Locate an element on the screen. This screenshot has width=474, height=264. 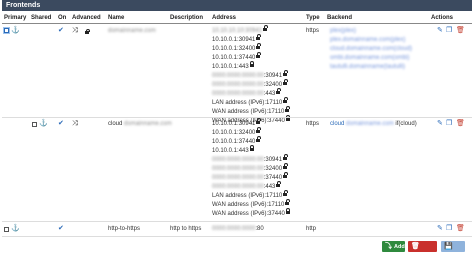
column-header-actions: Actions is located at coordinates (442, 18).